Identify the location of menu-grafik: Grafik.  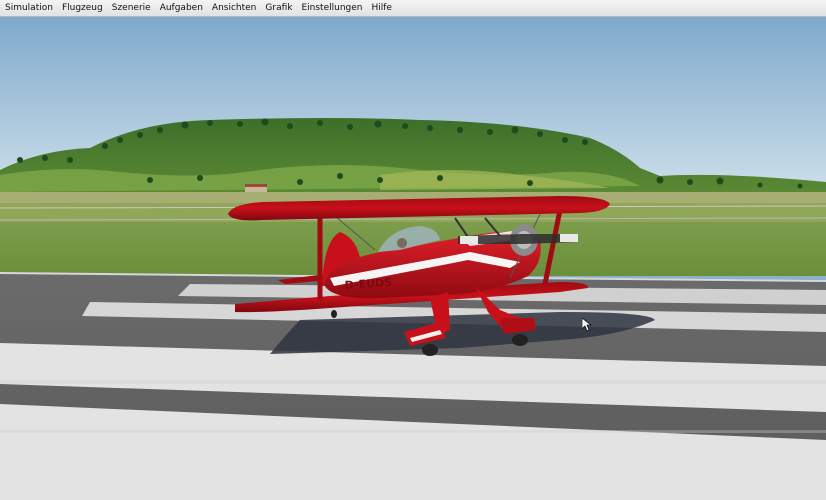
(281, 8).